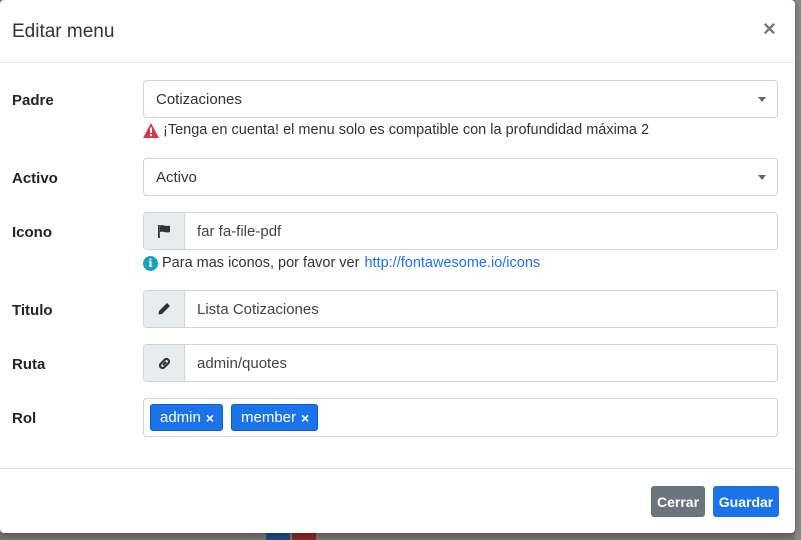  What do you see at coordinates (176, 177) in the screenshot?
I see `activo-select-value: Activo` at bounding box center [176, 177].